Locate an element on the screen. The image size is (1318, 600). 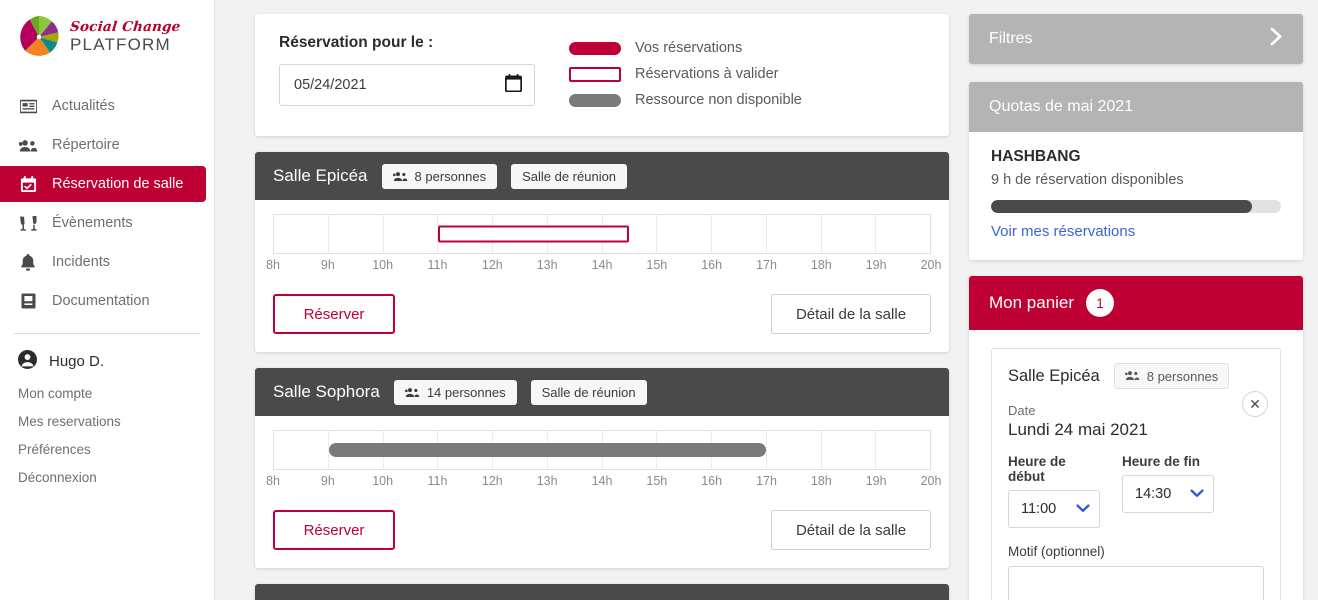
quotas-title: Quotas de mai 2021 is located at coordinates (1061, 106).